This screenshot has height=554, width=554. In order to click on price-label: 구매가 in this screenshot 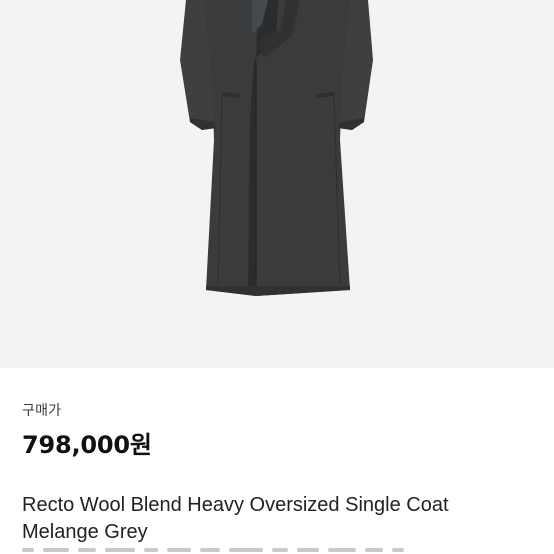, I will do `click(42, 411)`.